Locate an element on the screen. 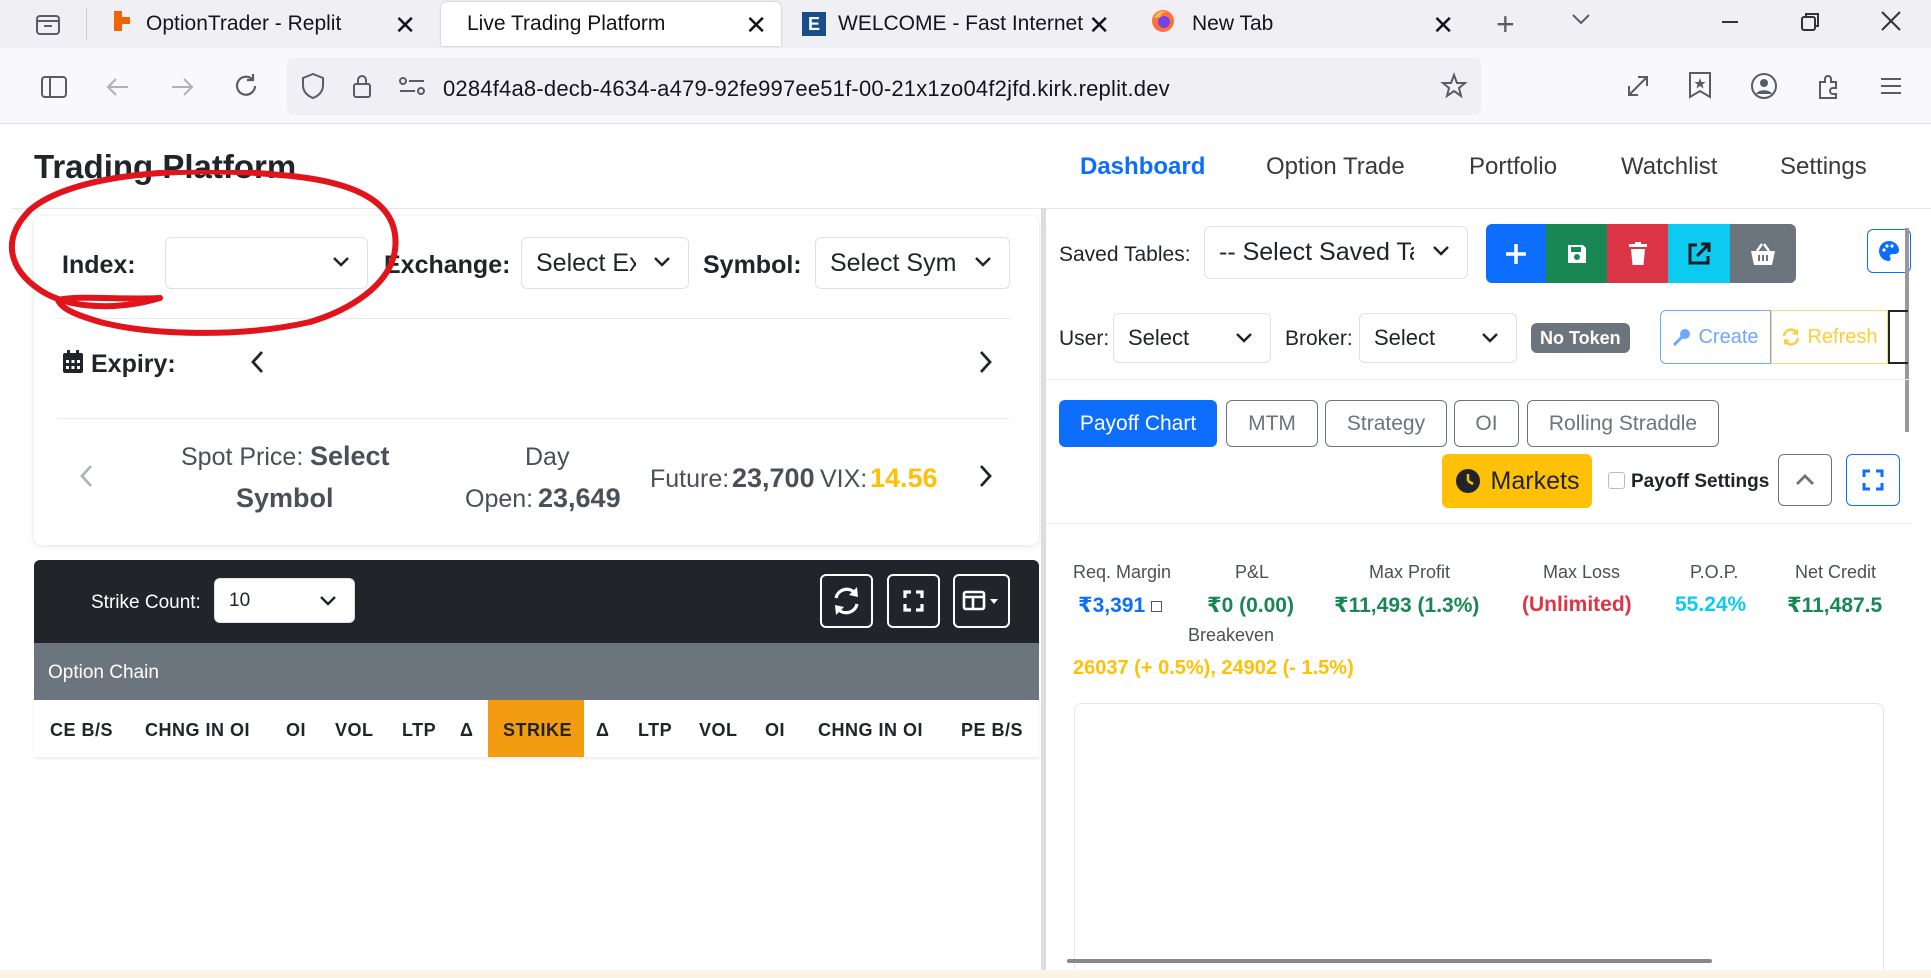 Image resolution: width=1931 pixels, height=978 pixels. firefox-icon is located at coordinates (1163, 24).